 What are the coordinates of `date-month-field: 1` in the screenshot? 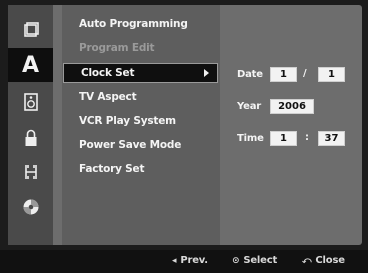 It's located at (283, 74).